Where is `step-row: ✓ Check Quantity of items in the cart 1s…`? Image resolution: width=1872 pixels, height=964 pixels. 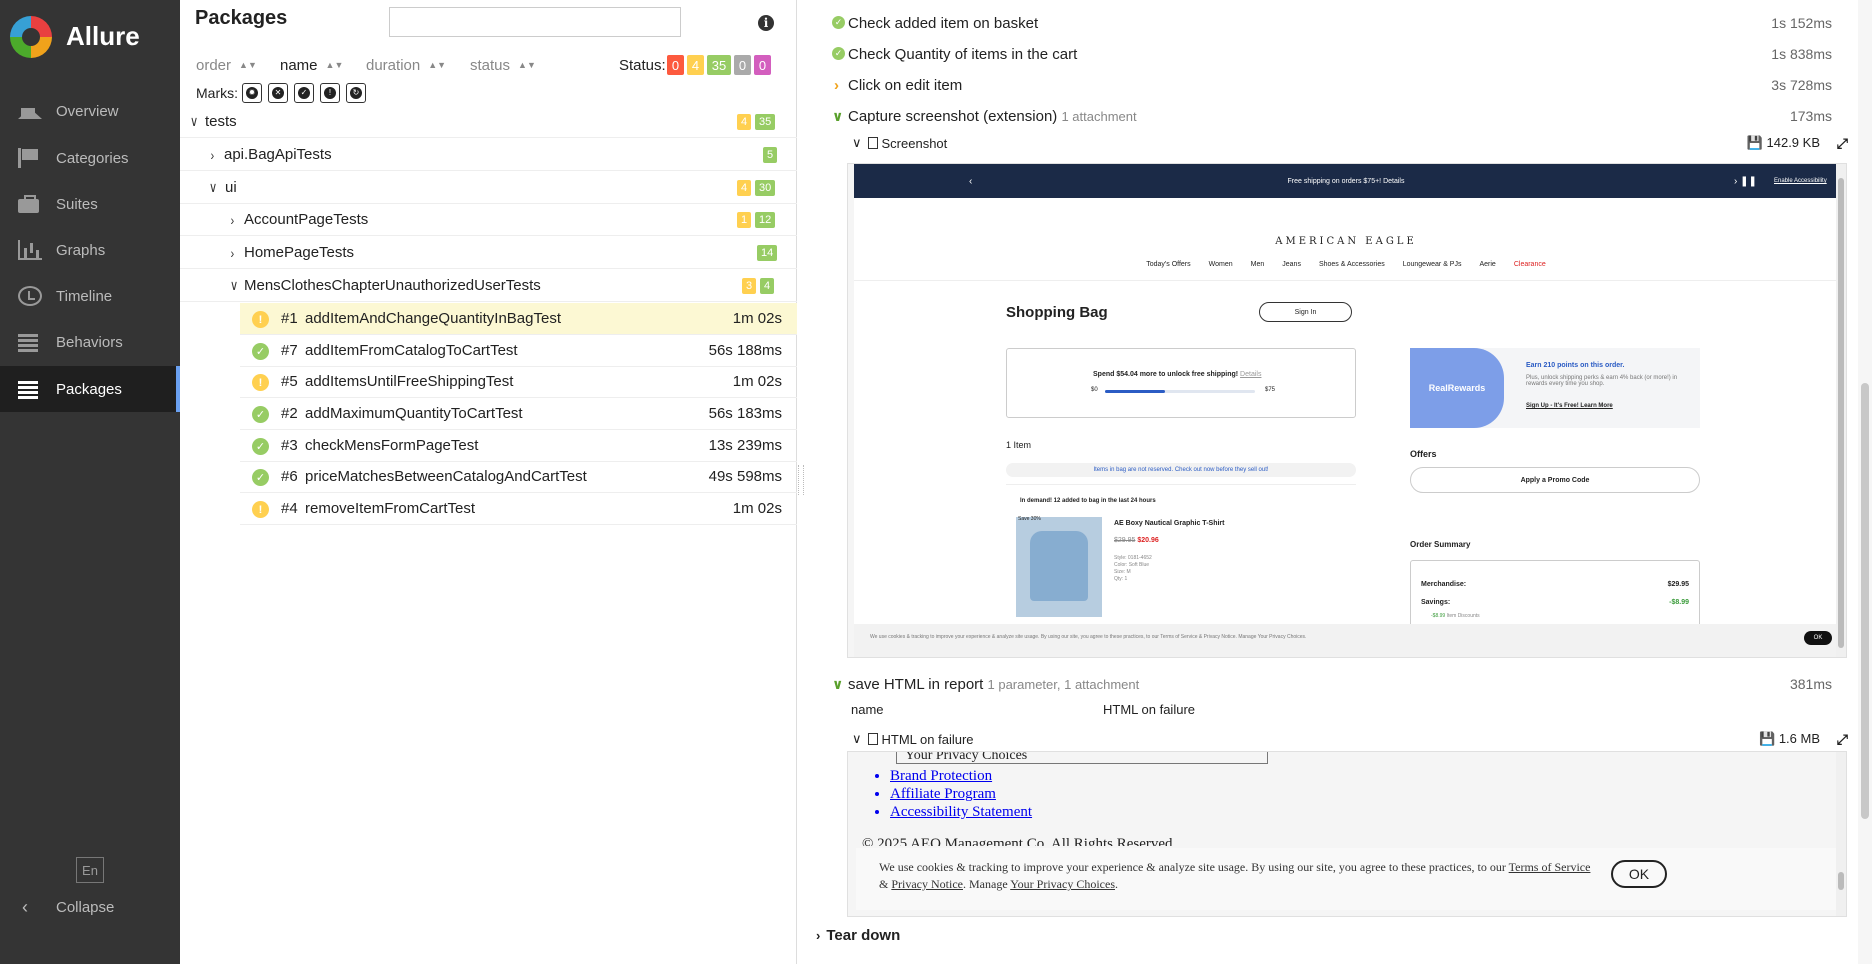 step-row: ✓ Check Quantity of items in the cart 1s… is located at coordinates (1332, 54).